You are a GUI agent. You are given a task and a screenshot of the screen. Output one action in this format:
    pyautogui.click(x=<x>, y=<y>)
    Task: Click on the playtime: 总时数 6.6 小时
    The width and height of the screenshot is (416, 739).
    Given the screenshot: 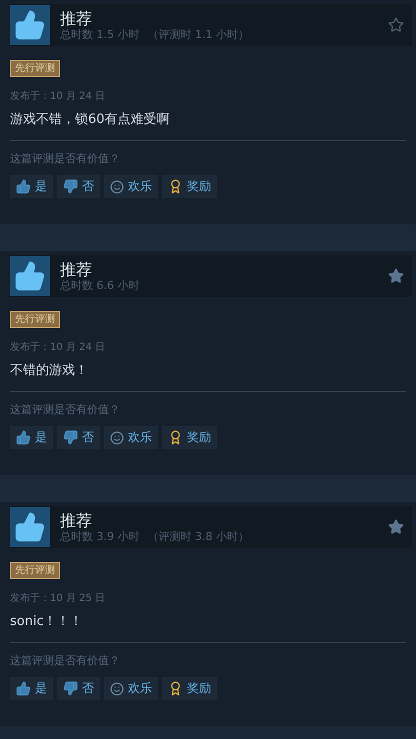 What is the action you would take?
    pyautogui.click(x=100, y=285)
    